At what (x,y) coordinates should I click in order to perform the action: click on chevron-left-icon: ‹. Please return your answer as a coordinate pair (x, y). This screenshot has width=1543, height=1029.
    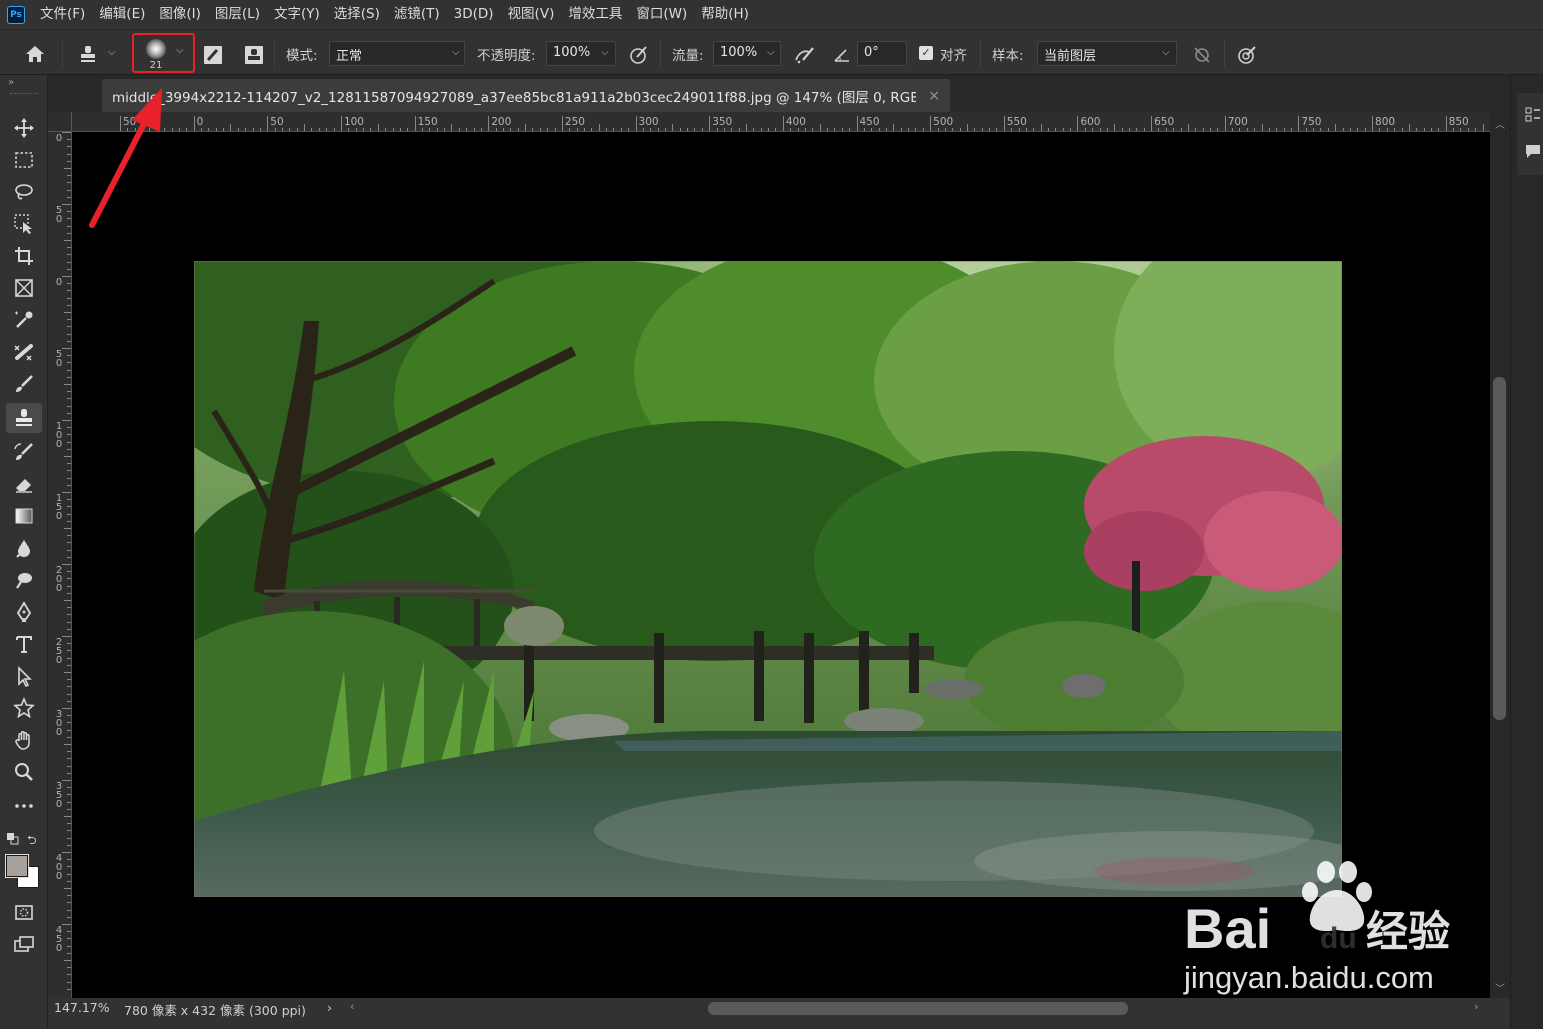
    Looking at the image, I should click on (352, 1006).